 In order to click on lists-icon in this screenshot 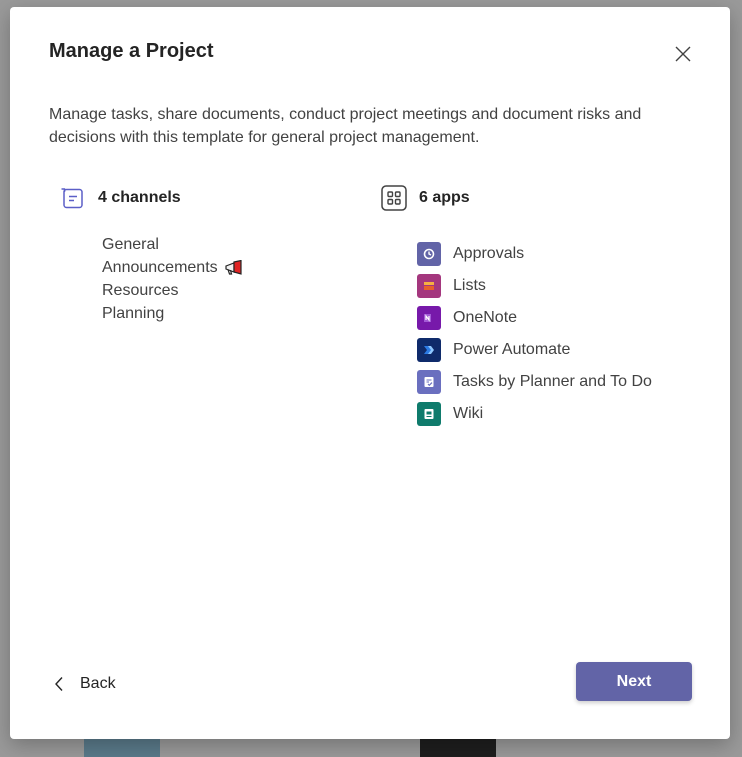, I will do `click(429, 286)`.